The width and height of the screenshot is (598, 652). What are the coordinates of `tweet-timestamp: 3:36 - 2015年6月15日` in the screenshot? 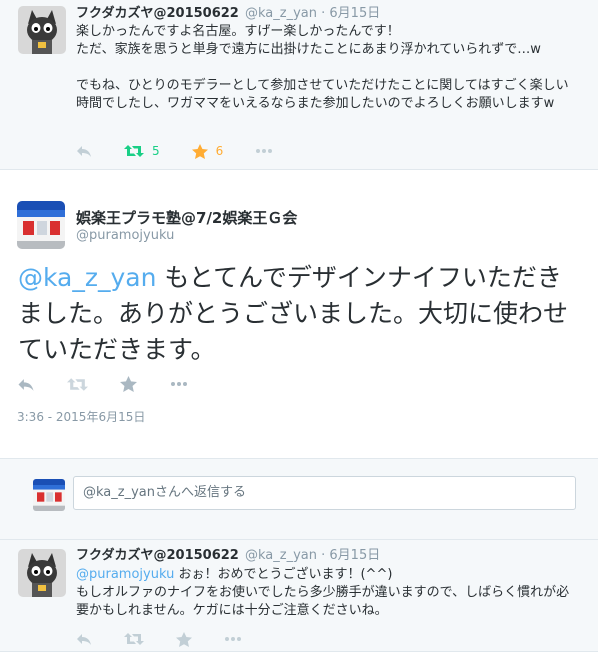 It's located at (81, 416).